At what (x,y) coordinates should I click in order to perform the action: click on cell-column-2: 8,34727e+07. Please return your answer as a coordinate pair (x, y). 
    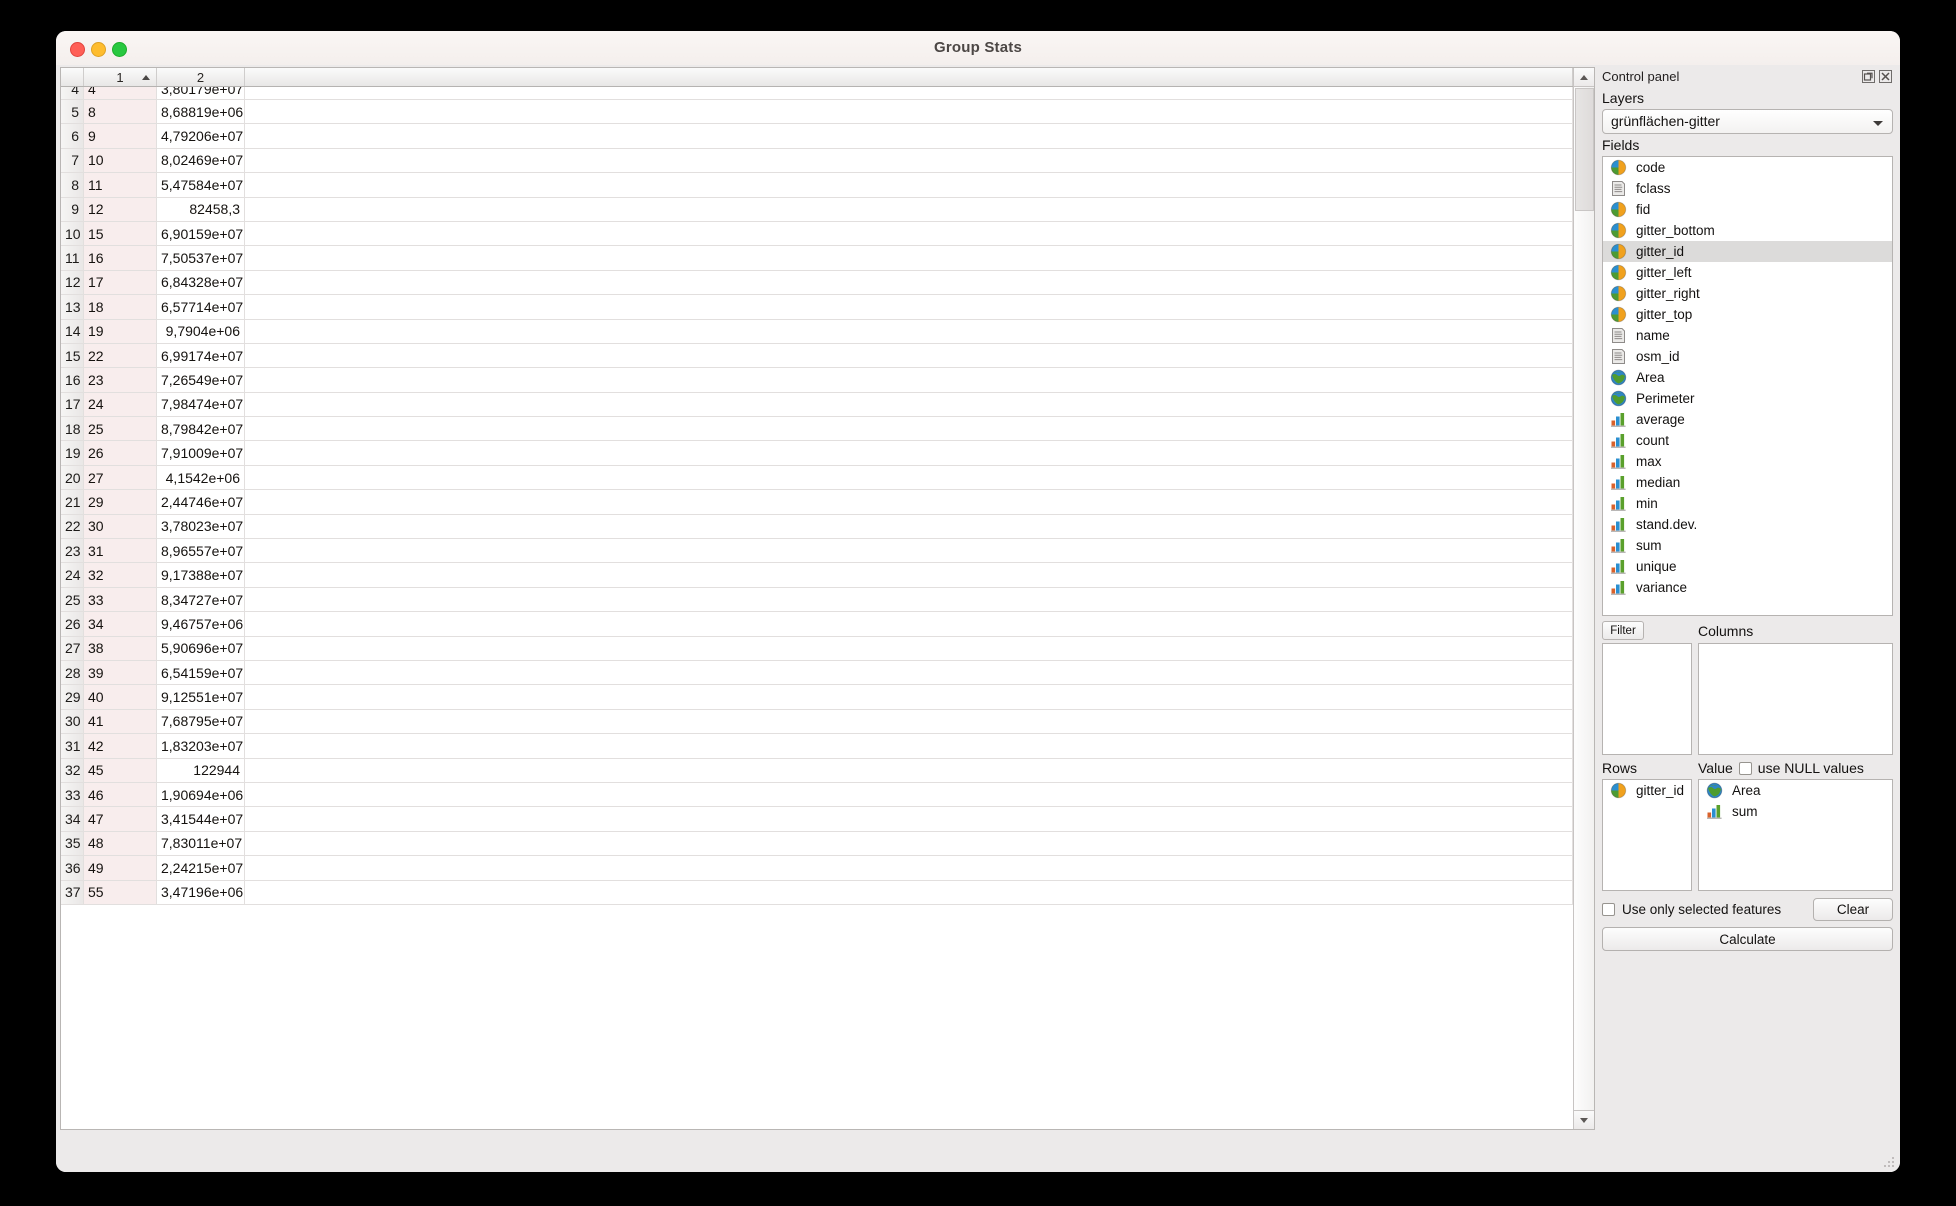
    Looking at the image, I should click on (200, 600).